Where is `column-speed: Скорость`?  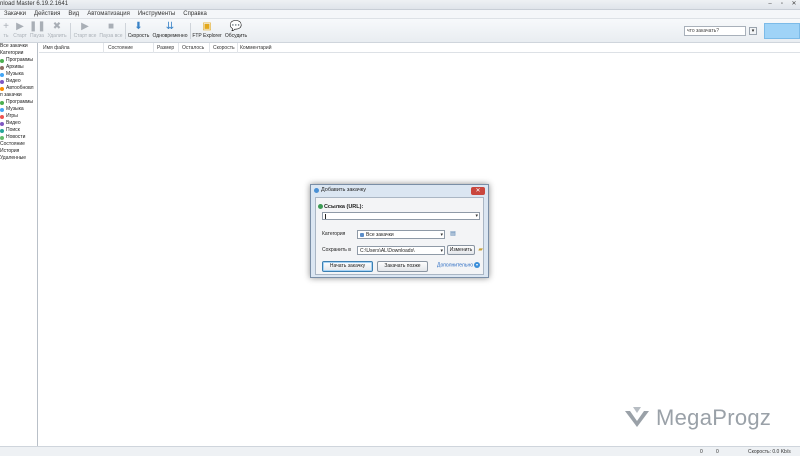
column-speed: Скорость is located at coordinates (224, 48).